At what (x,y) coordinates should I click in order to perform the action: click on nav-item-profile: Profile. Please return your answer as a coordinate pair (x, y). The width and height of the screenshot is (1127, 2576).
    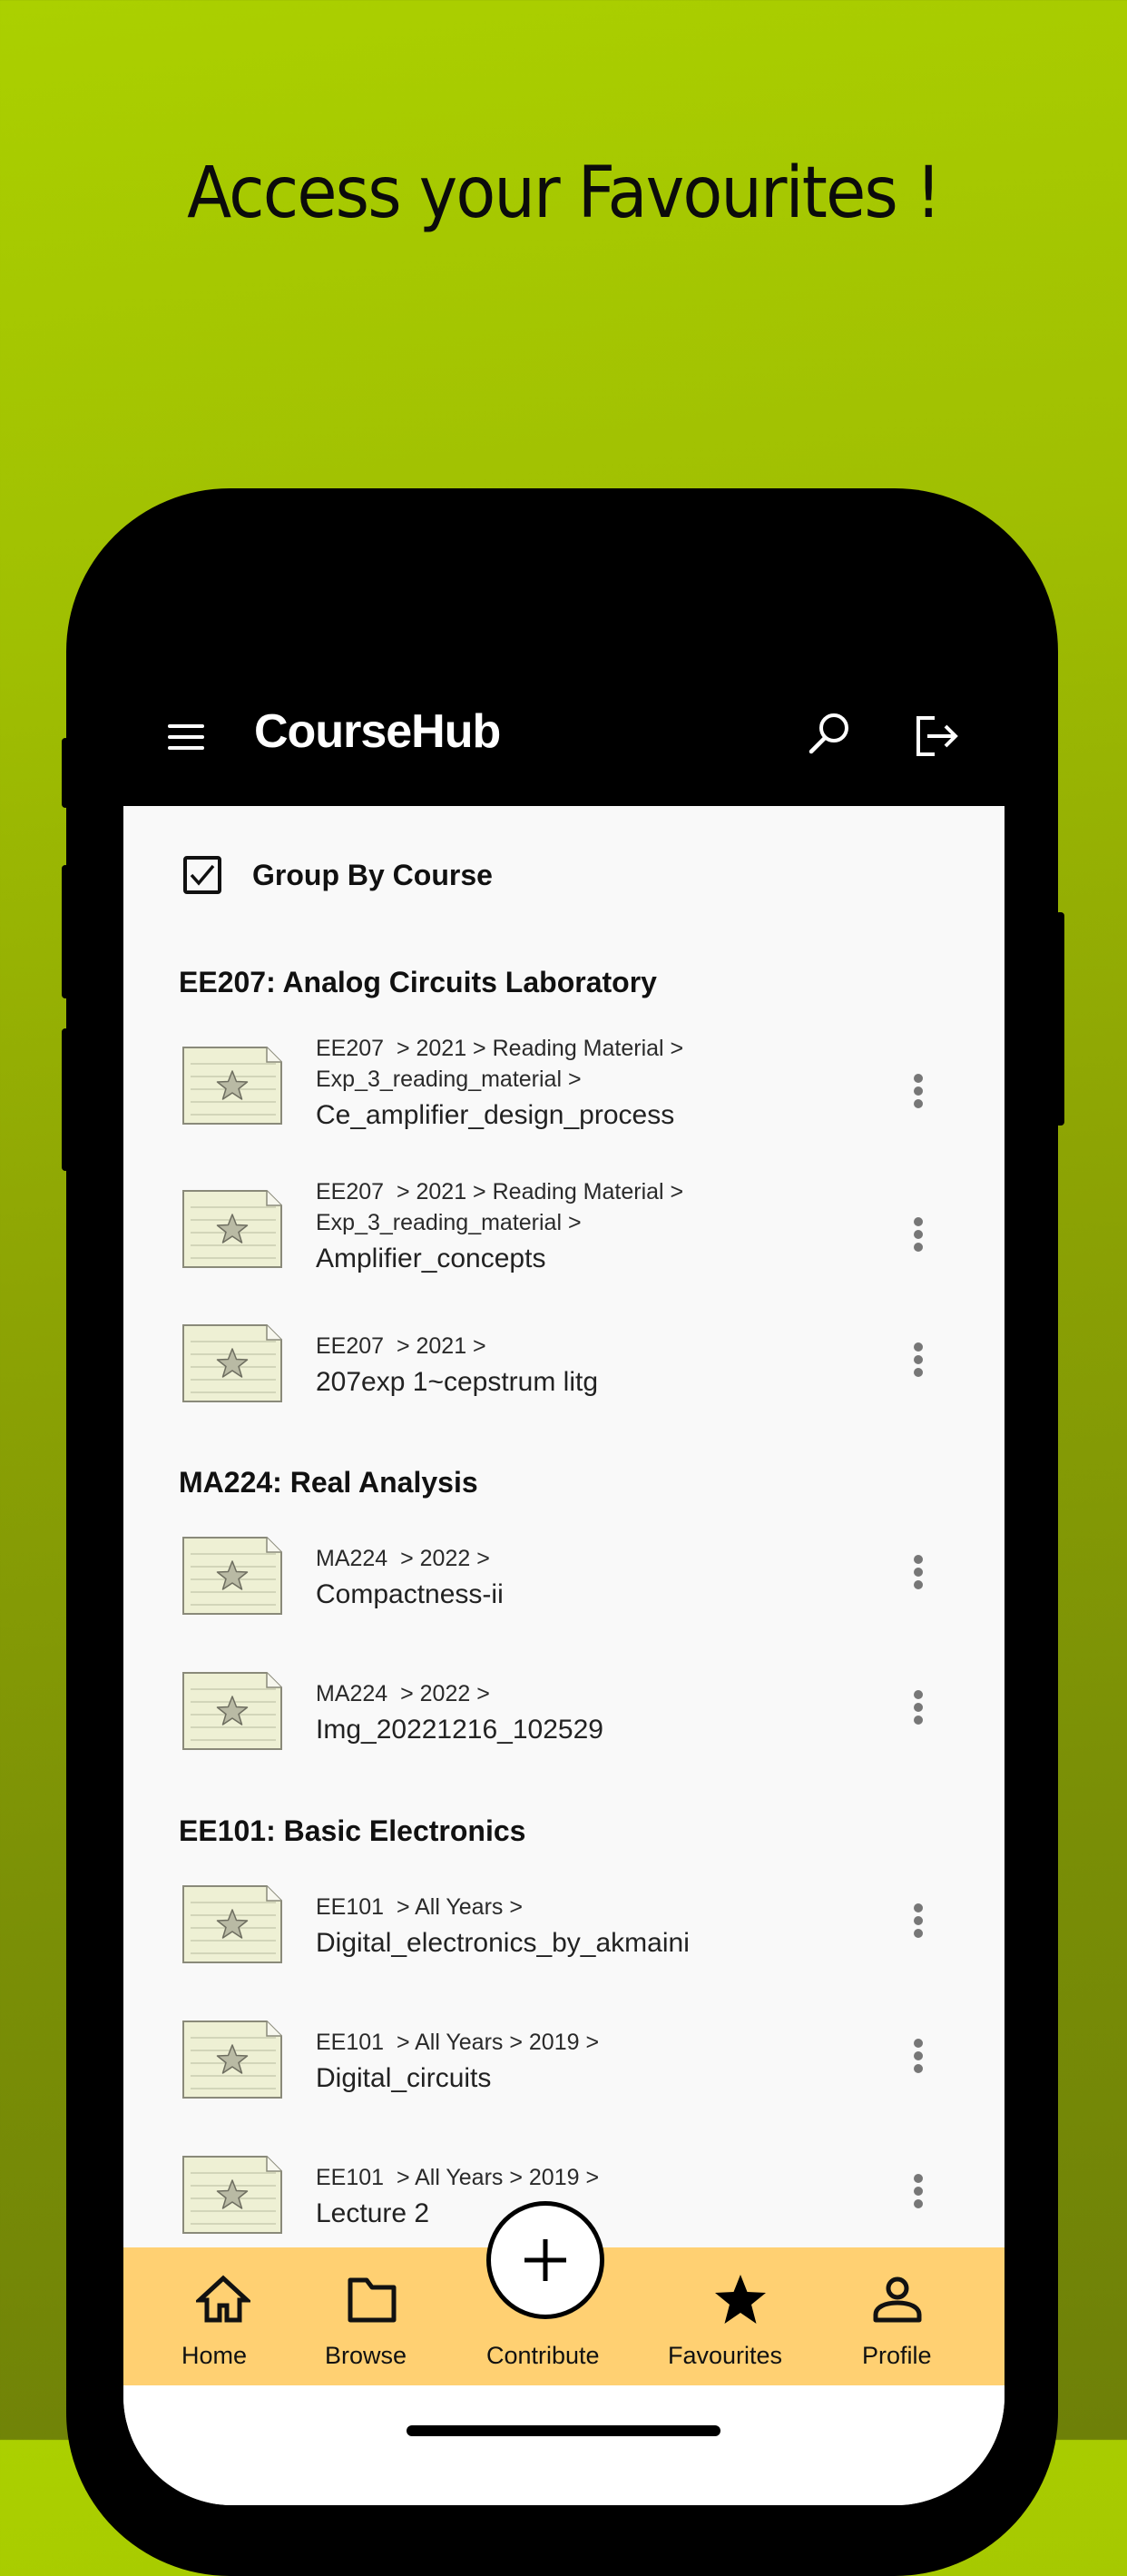
    Looking at the image, I should click on (903, 2316).